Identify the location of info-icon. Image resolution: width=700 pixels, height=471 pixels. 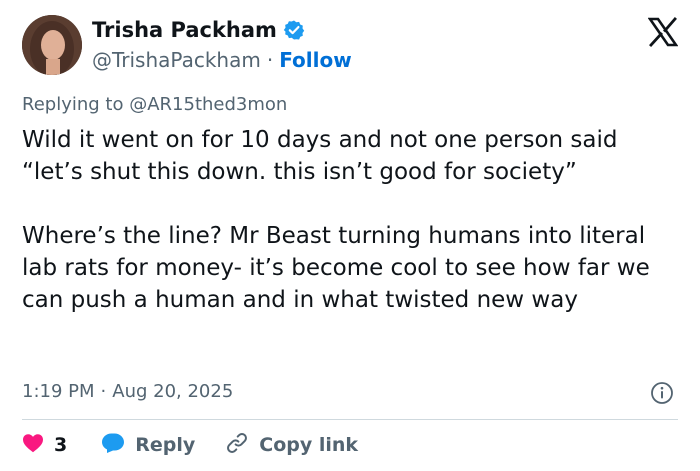
(662, 393).